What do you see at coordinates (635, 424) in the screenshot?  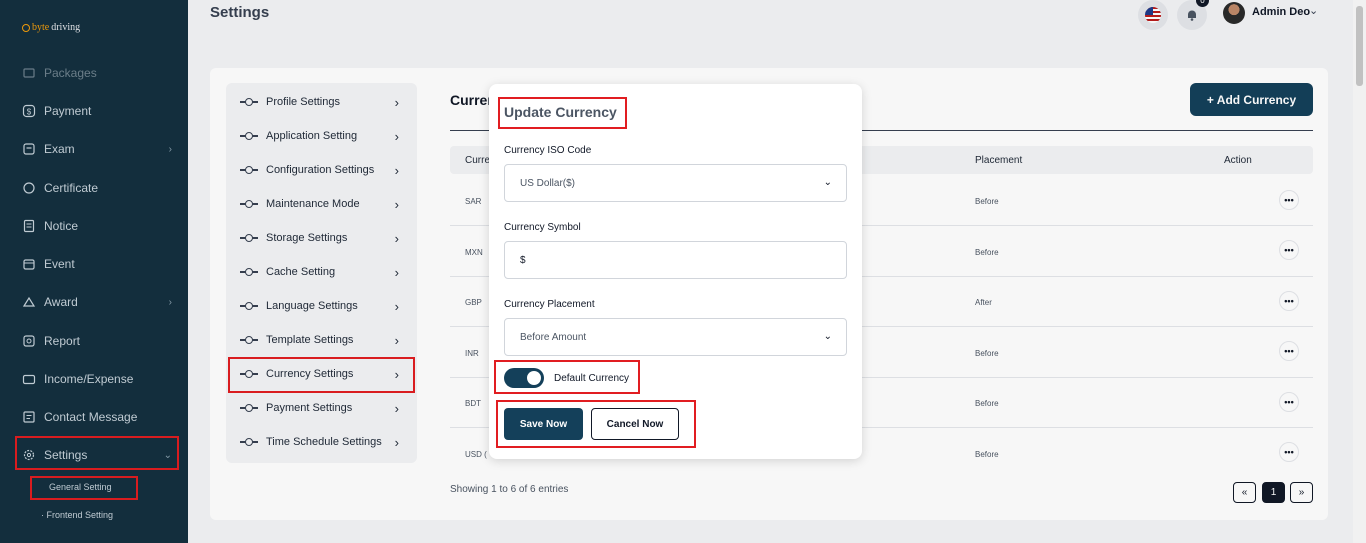 I see `cancel-button: Cancel Now` at bounding box center [635, 424].